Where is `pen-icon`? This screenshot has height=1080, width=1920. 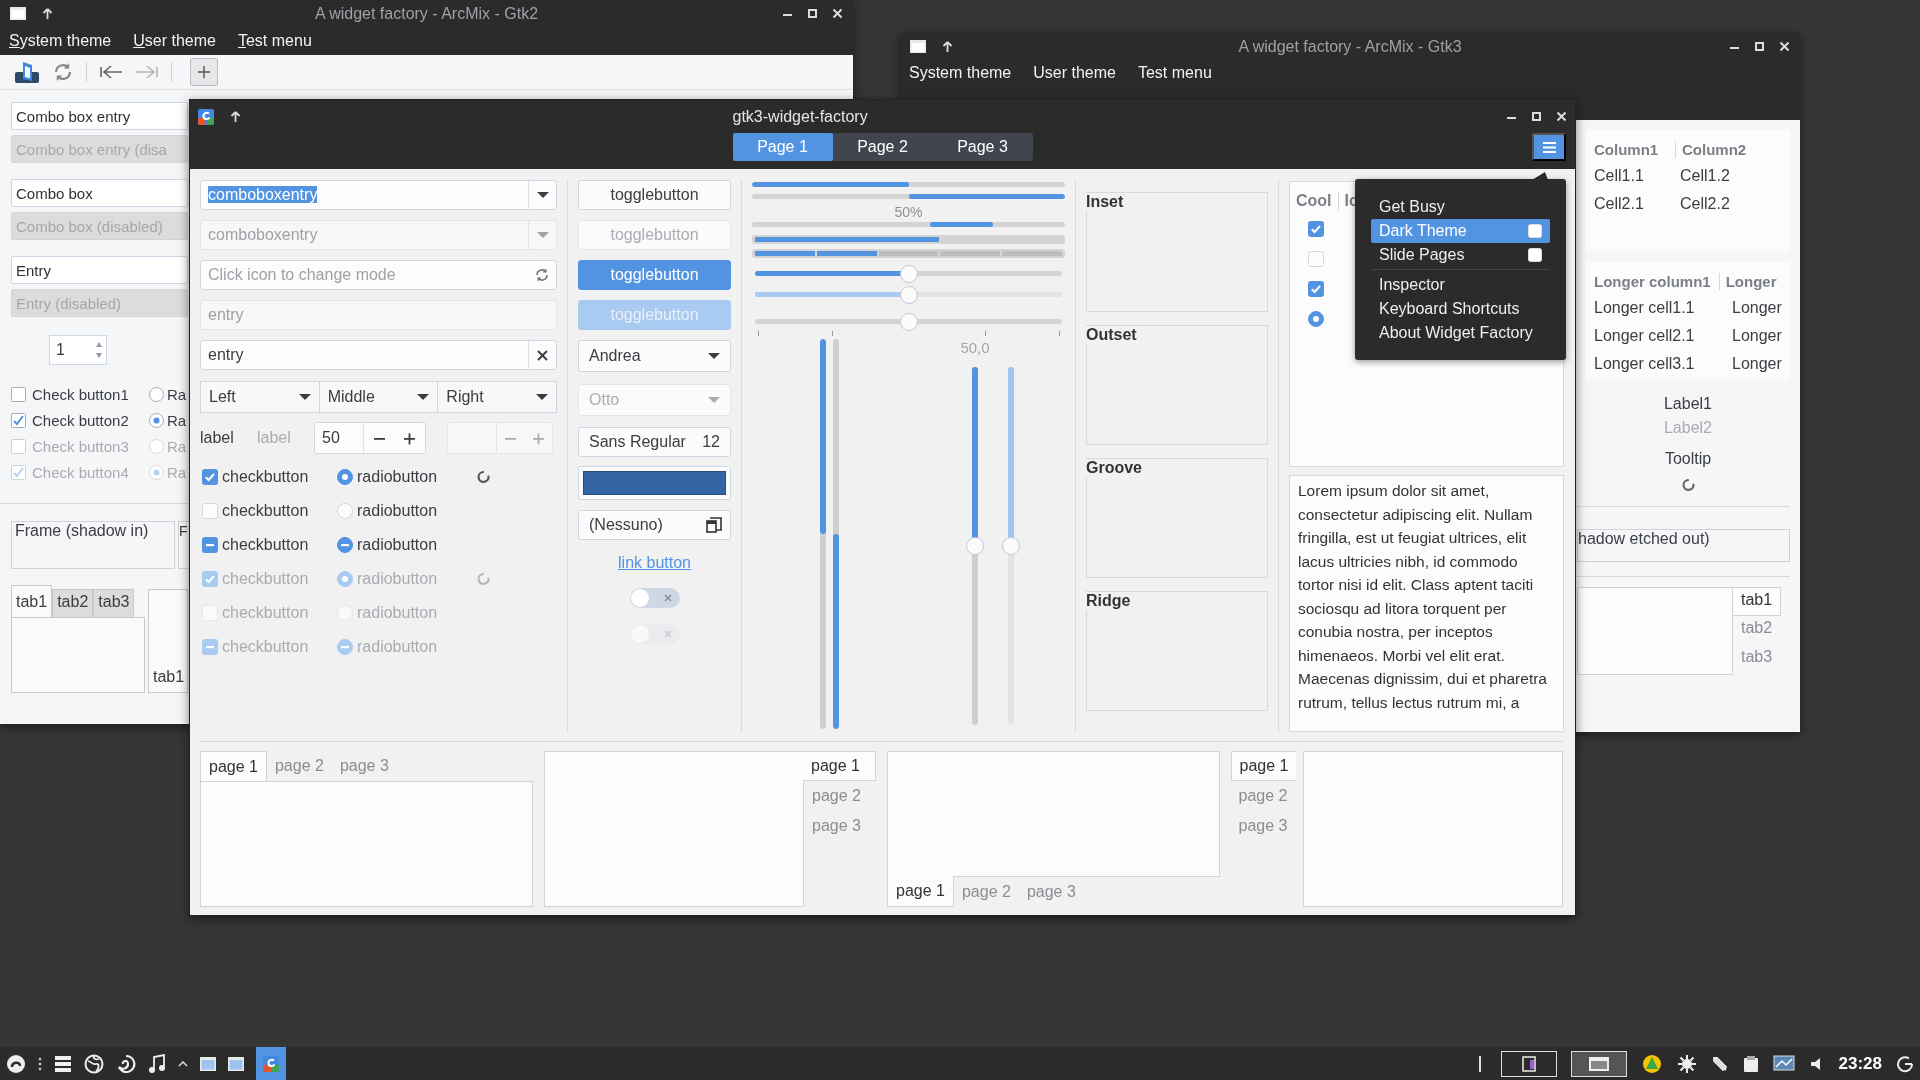 pen-icon is located at coordinates (1719, 1063).